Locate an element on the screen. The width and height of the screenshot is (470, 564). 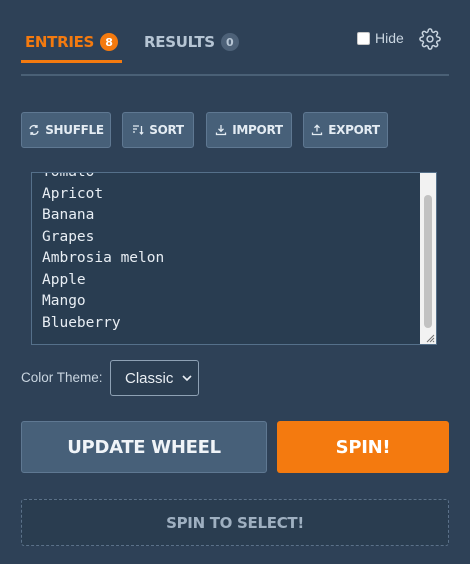
color-theme-select: Classic is located at coordinates (154, 378).